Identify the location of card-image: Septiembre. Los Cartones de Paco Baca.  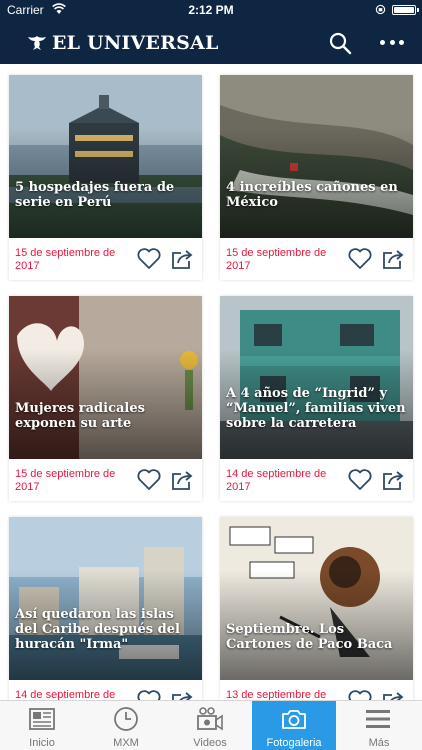
(316, 598).